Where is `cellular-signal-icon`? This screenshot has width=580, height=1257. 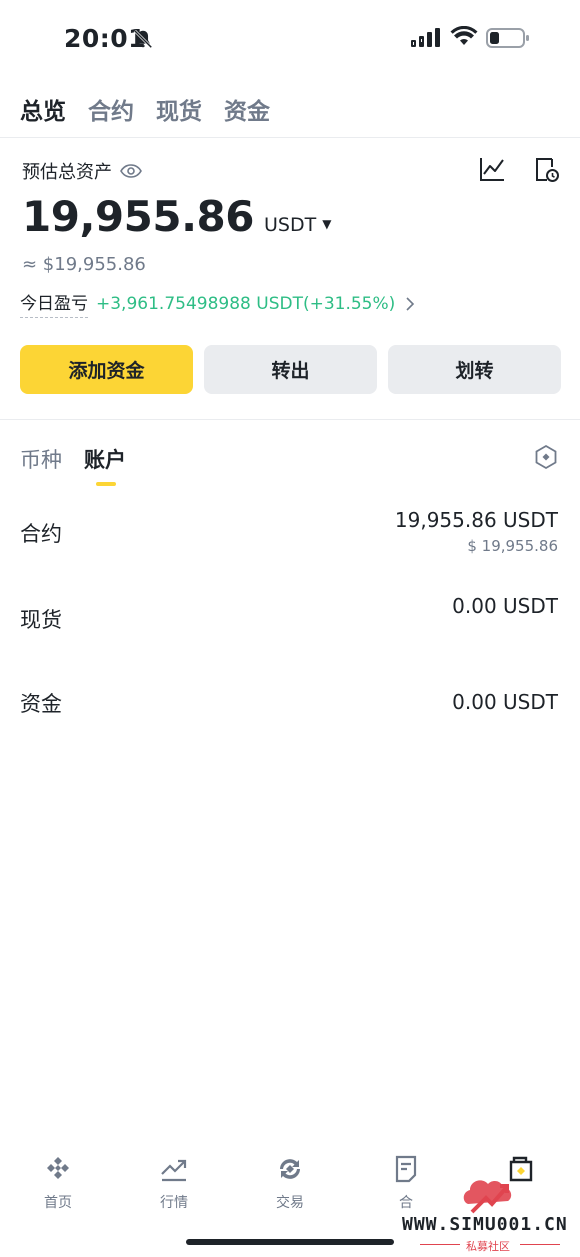 cellular-signal-icon is located at coordinates (425, 37).